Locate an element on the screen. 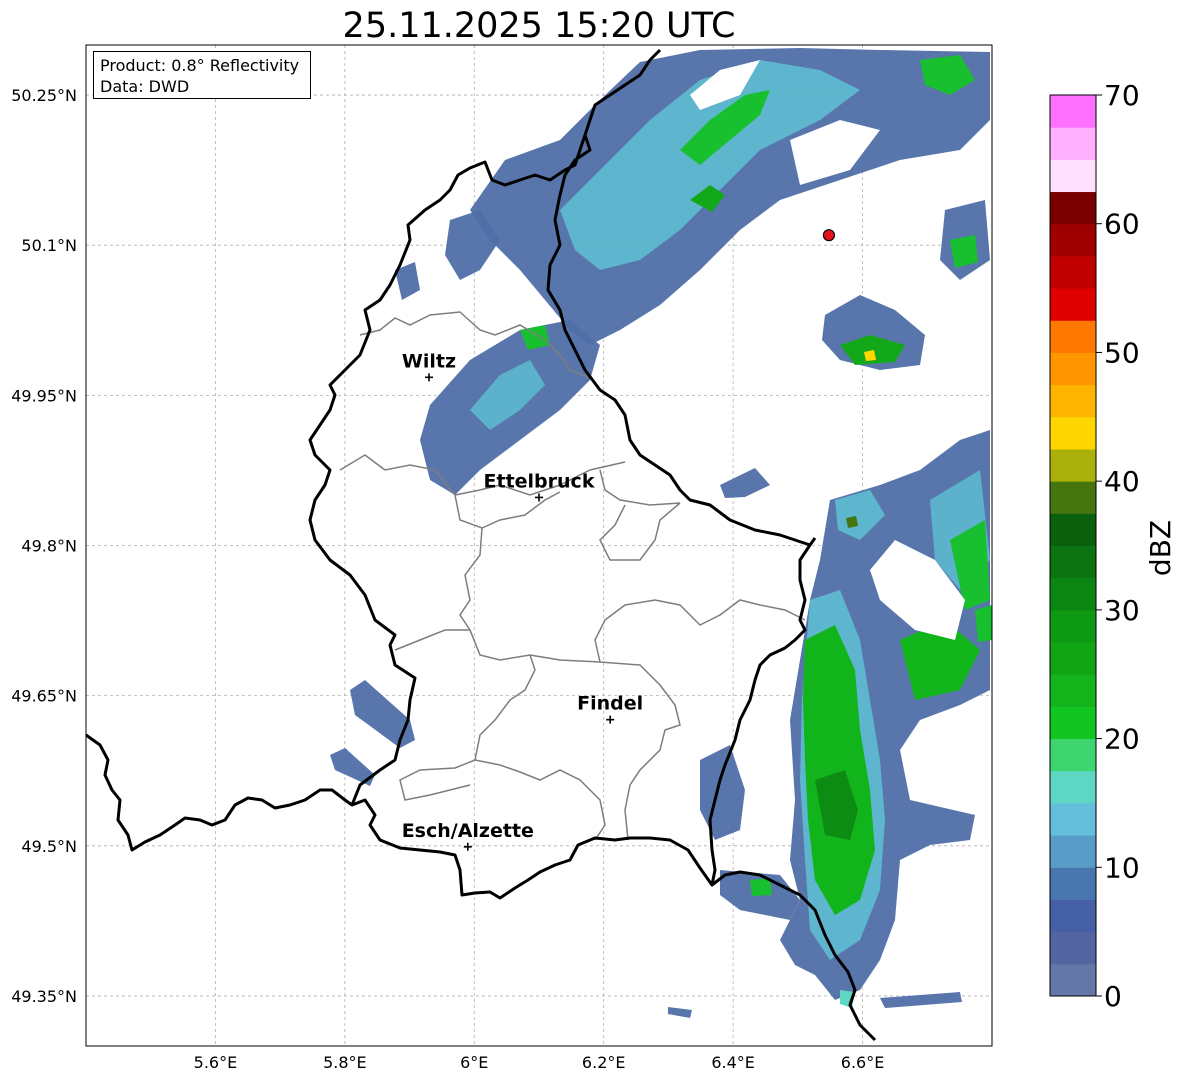 This screenshot has width=1184, height=1081. lon-tick-label: 6.6°E is located at coordinates (863, 1062).